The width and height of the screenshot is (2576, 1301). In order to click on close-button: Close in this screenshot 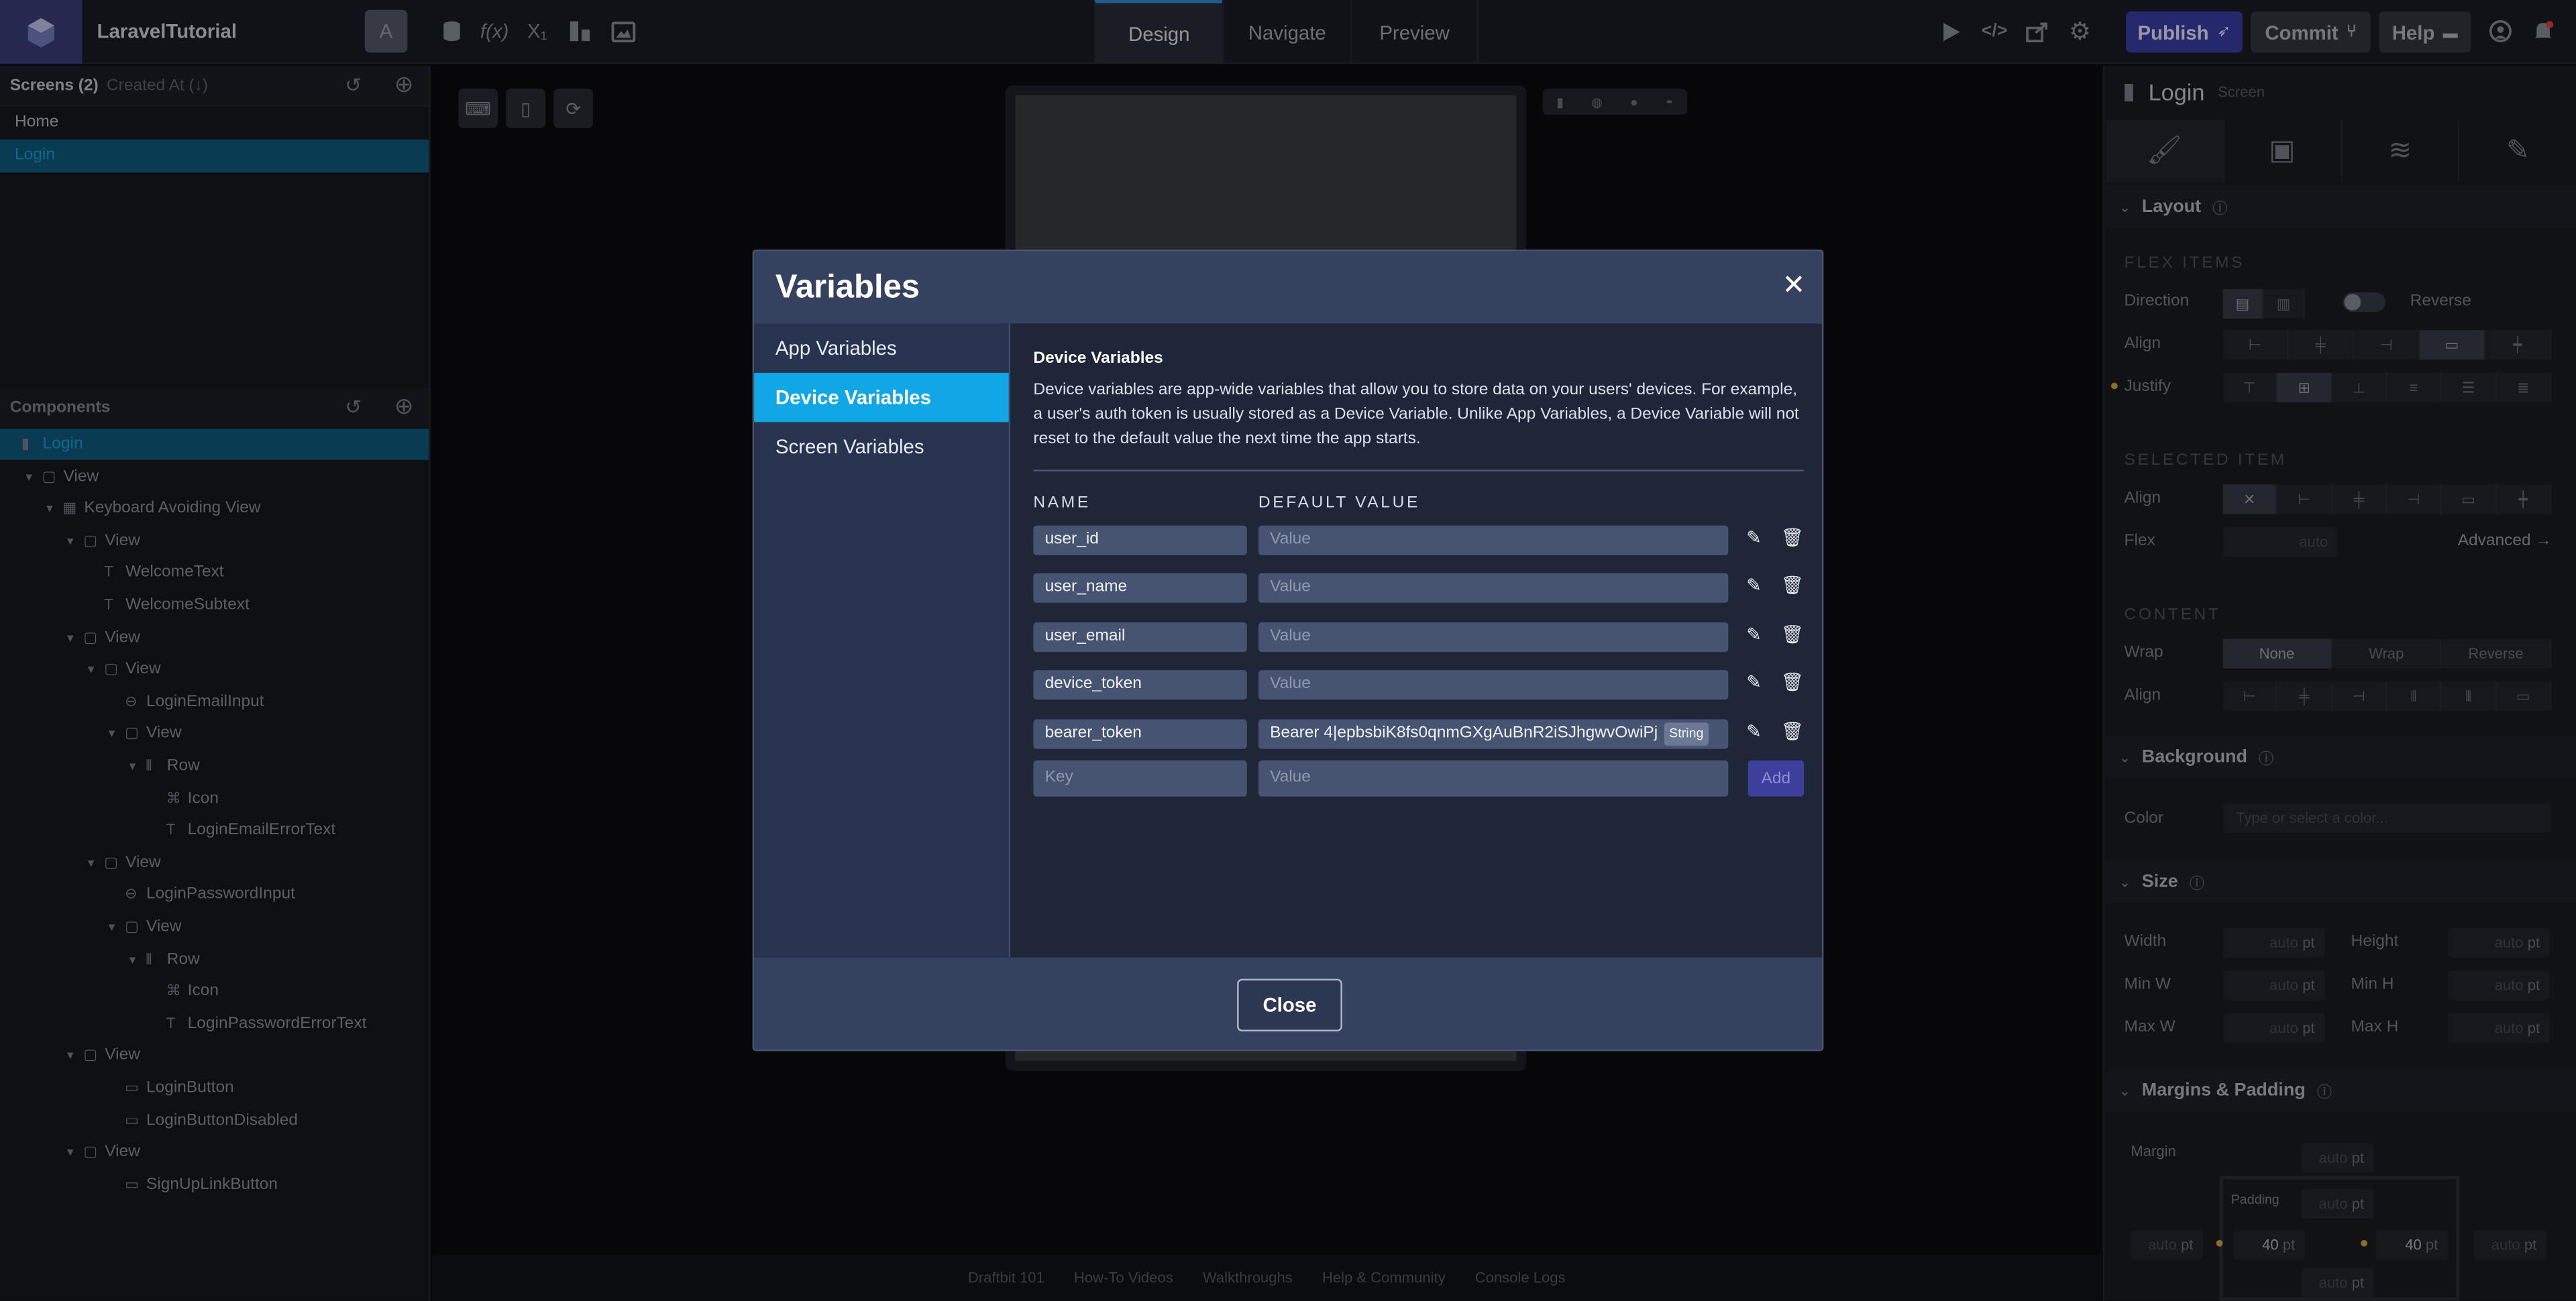, I will do `click(1289, 1004)`.